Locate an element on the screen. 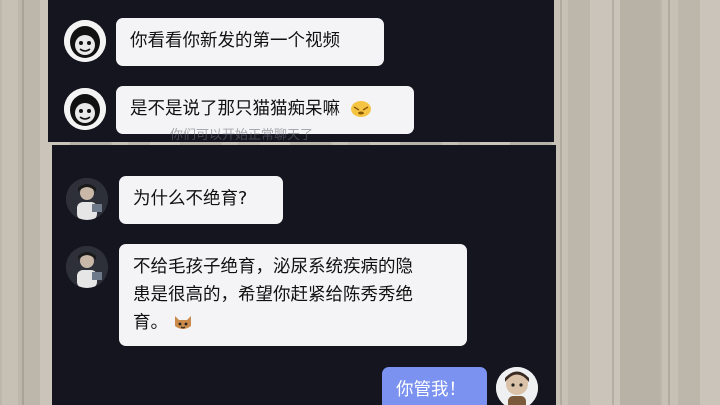  message-text: 是不是说了那只猫猫痴呆嘛 is located at coordinates (235, 109).